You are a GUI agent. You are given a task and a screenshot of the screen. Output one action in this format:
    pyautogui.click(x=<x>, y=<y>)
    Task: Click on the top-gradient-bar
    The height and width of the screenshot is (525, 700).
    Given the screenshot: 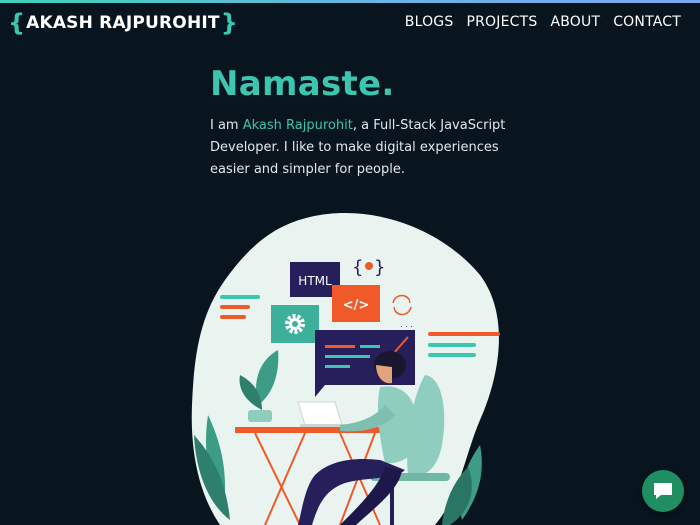 What is the action you would take?
    pyautogui.click(x=350, y=1)
    